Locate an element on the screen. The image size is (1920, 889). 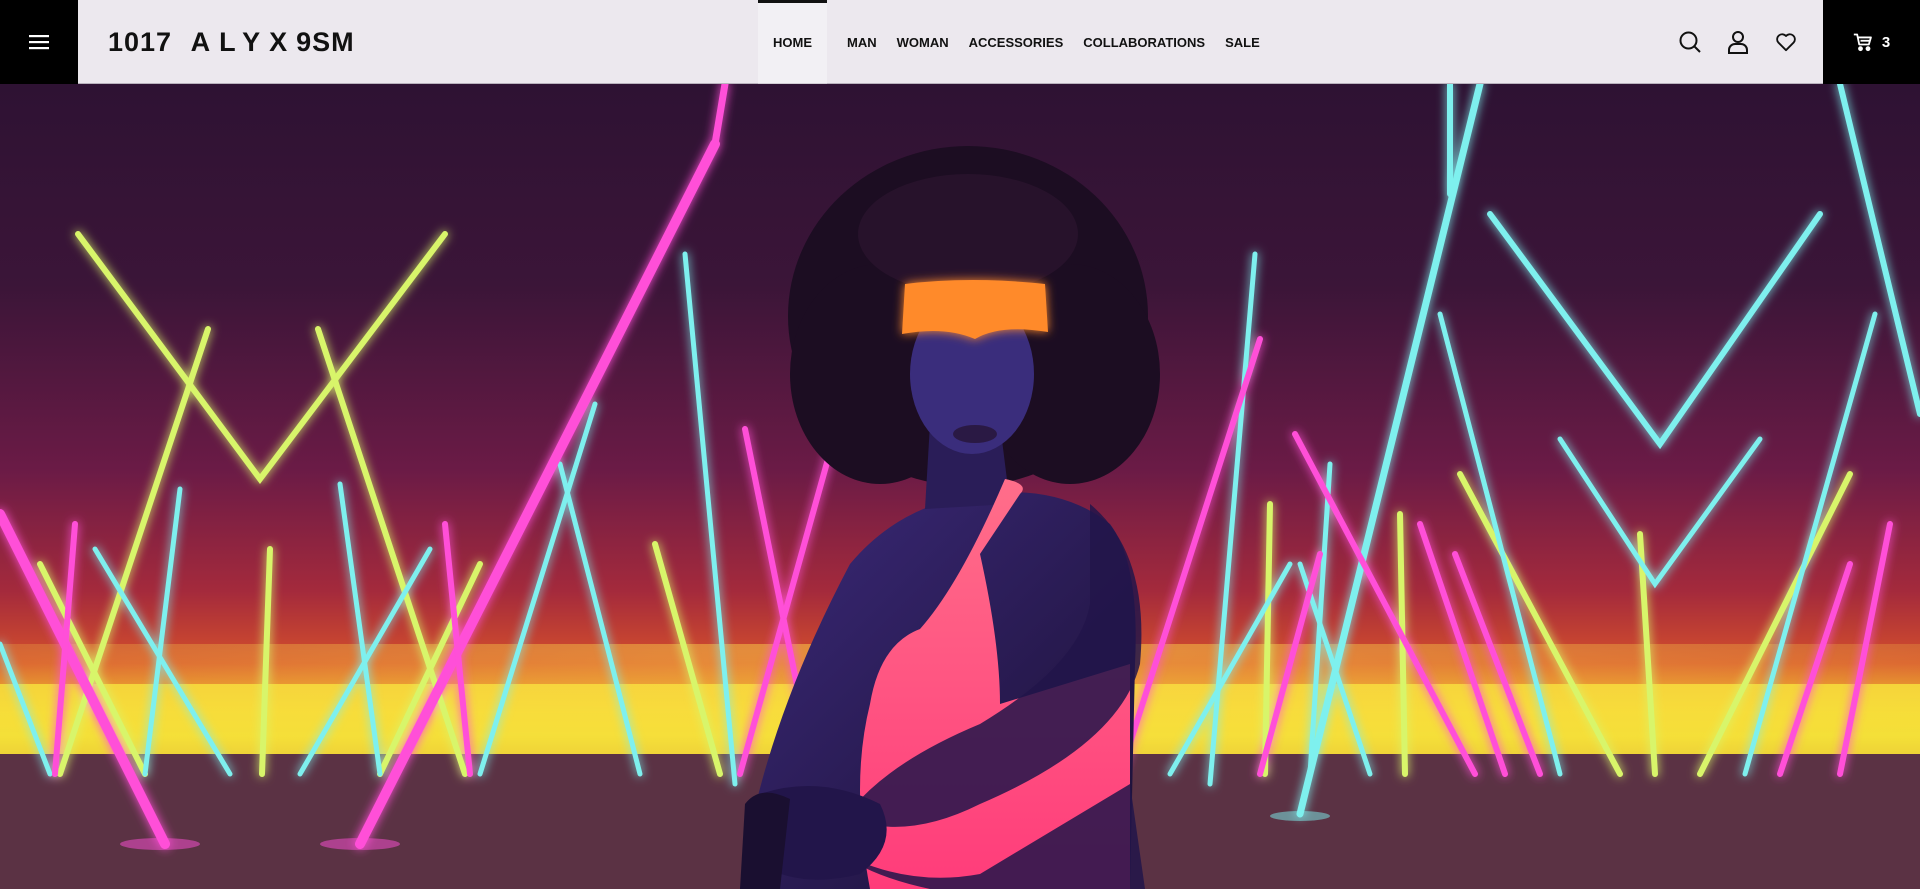
cart-count-badge: 3 is located at coordinates (1886, 42).